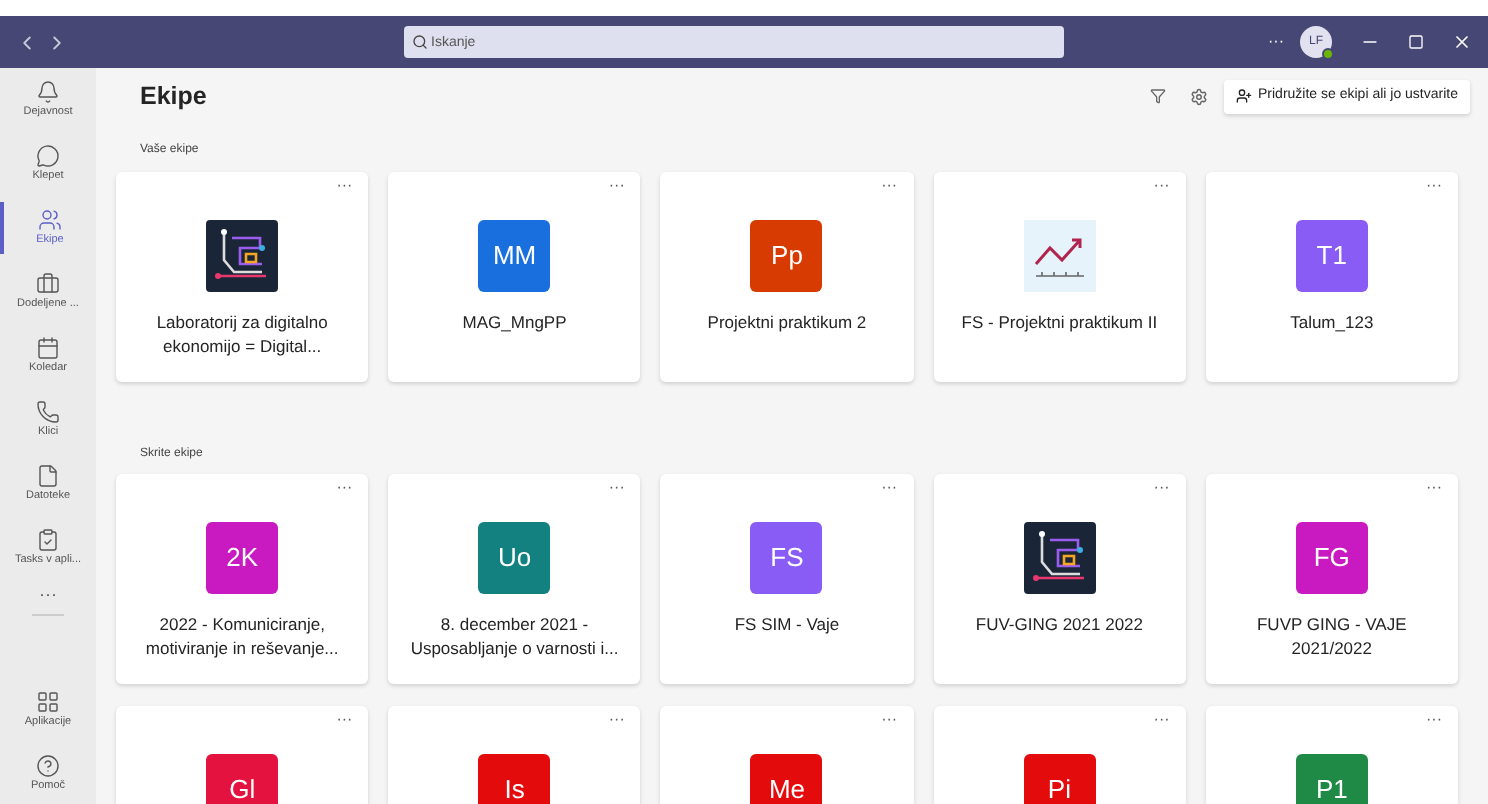  Describe the element at coordinates (514, 558) in the screenshot. I see `team-avatar: Uo` at that location.